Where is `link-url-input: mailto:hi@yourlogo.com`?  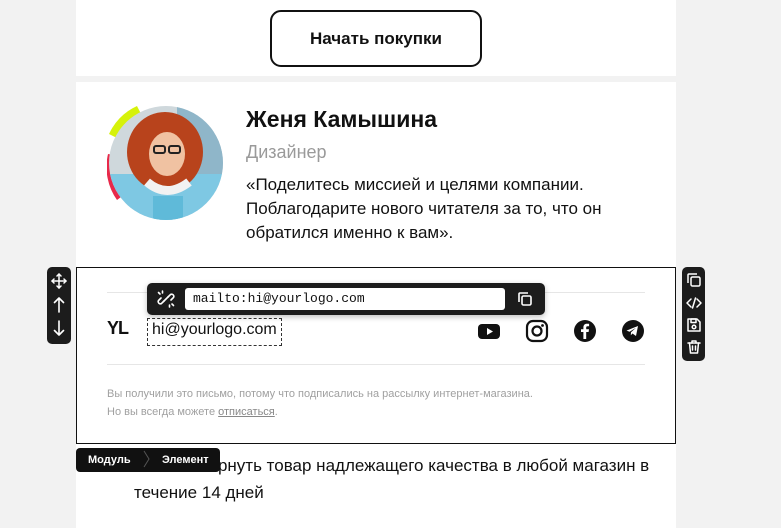 link-url-input: mailto:hi@yourlogo.com is located at coordinates (345, 299).